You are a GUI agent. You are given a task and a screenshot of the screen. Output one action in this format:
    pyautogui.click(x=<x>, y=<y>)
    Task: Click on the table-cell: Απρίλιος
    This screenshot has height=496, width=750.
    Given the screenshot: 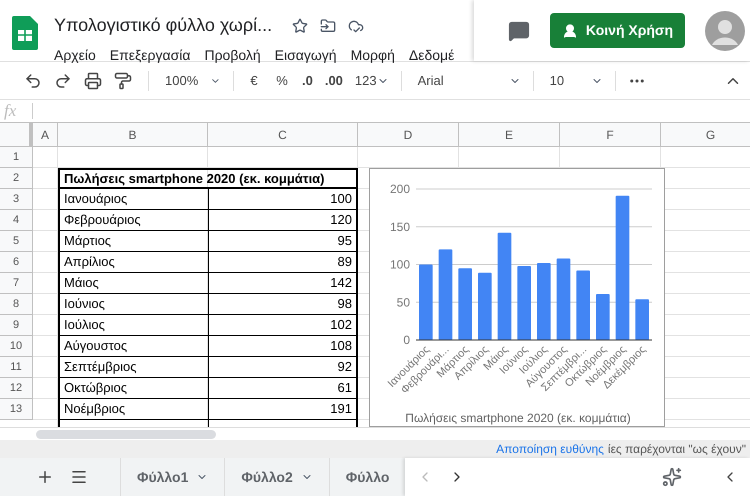 What is the action you would take?
    pyautogui.click(x=133, y=262)
    